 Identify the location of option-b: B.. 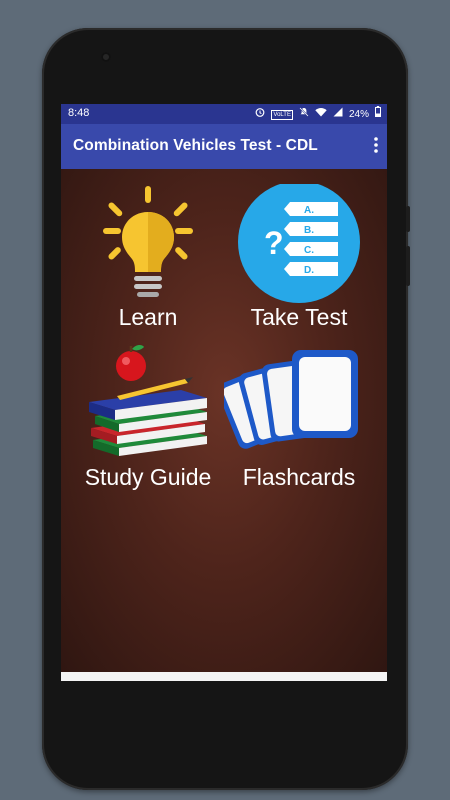
(309, 230).